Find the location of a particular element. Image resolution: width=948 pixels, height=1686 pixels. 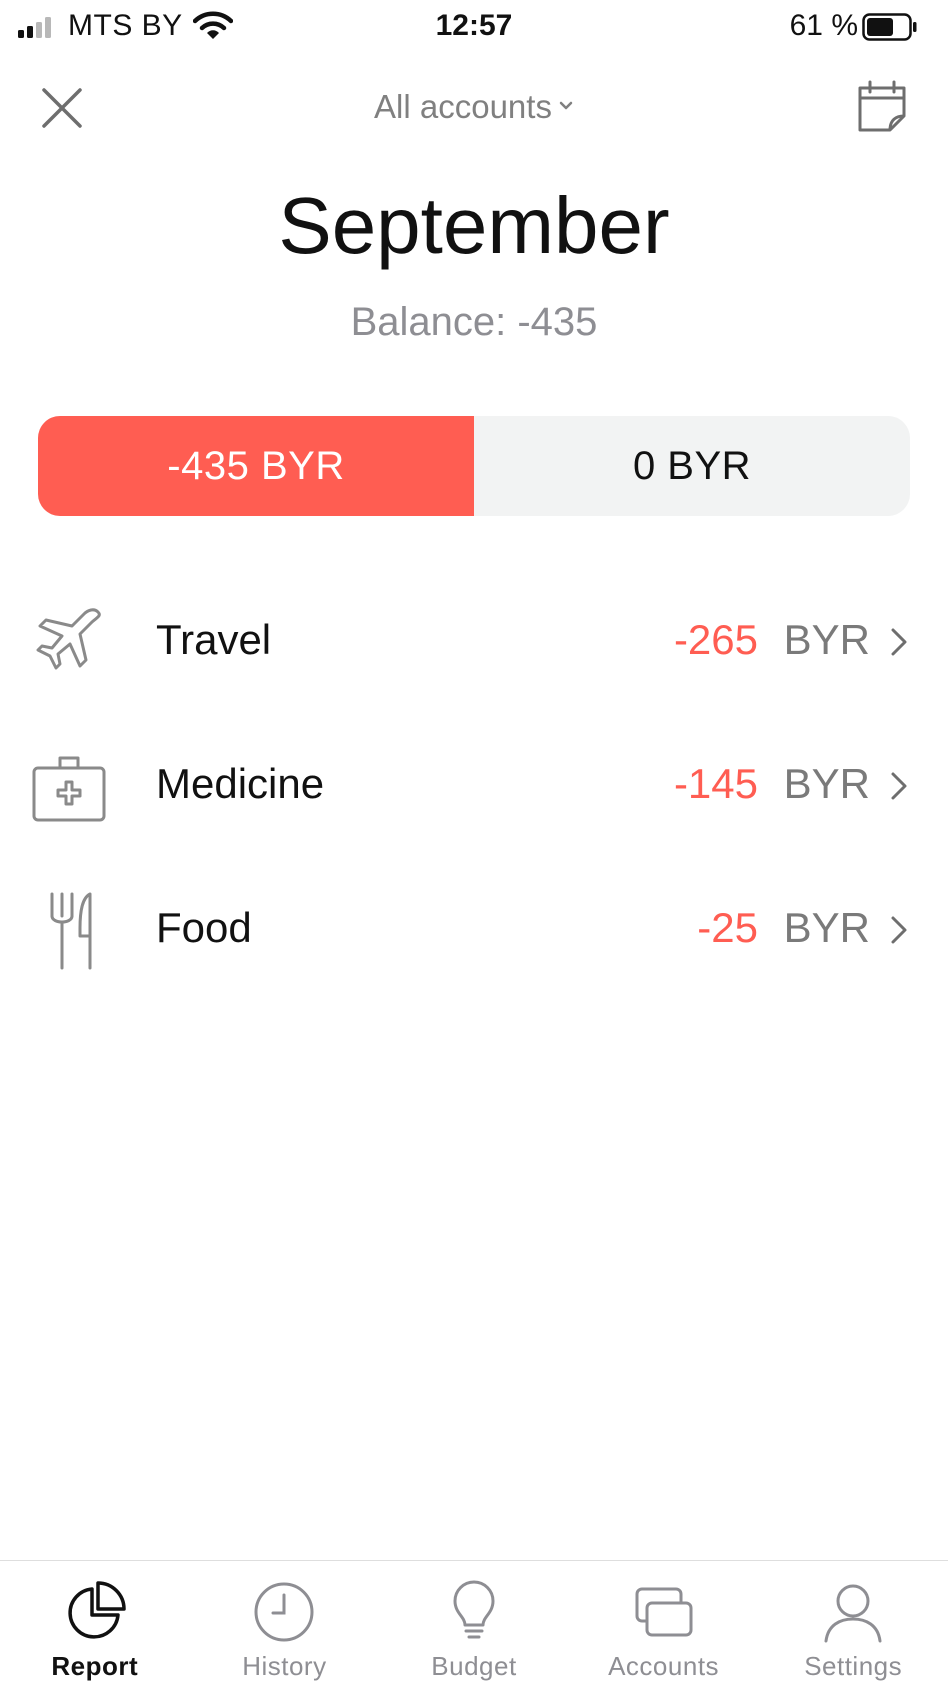

bottom-tab-bar: Report History Budget Accounts Settings is located at coordinates (474, 1623).